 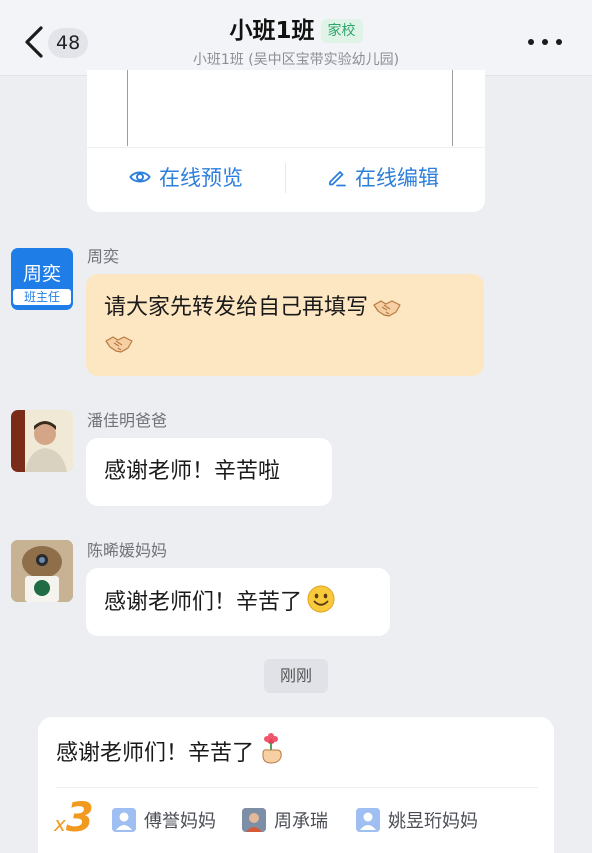 What do you see at coordinates (272, 748) in the screenshot?
I see `hand-holding-flower-emoji-icon` at bounding box center [272, 748].